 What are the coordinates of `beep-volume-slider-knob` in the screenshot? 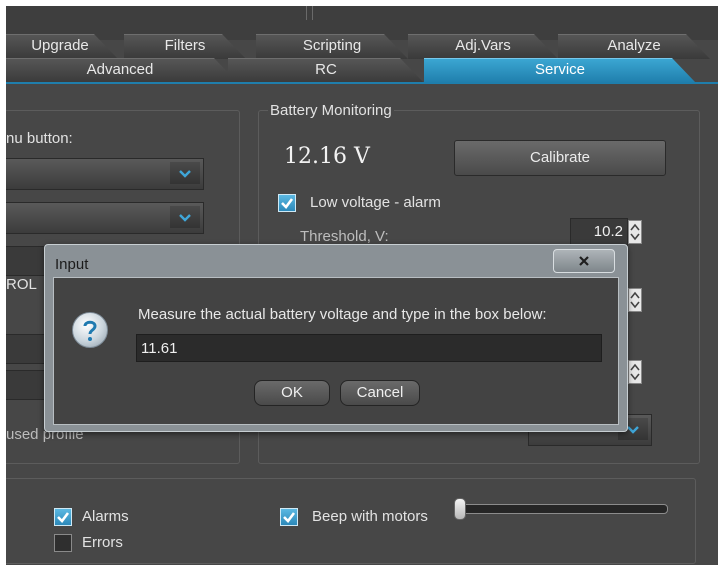 It's located at (460, 509).